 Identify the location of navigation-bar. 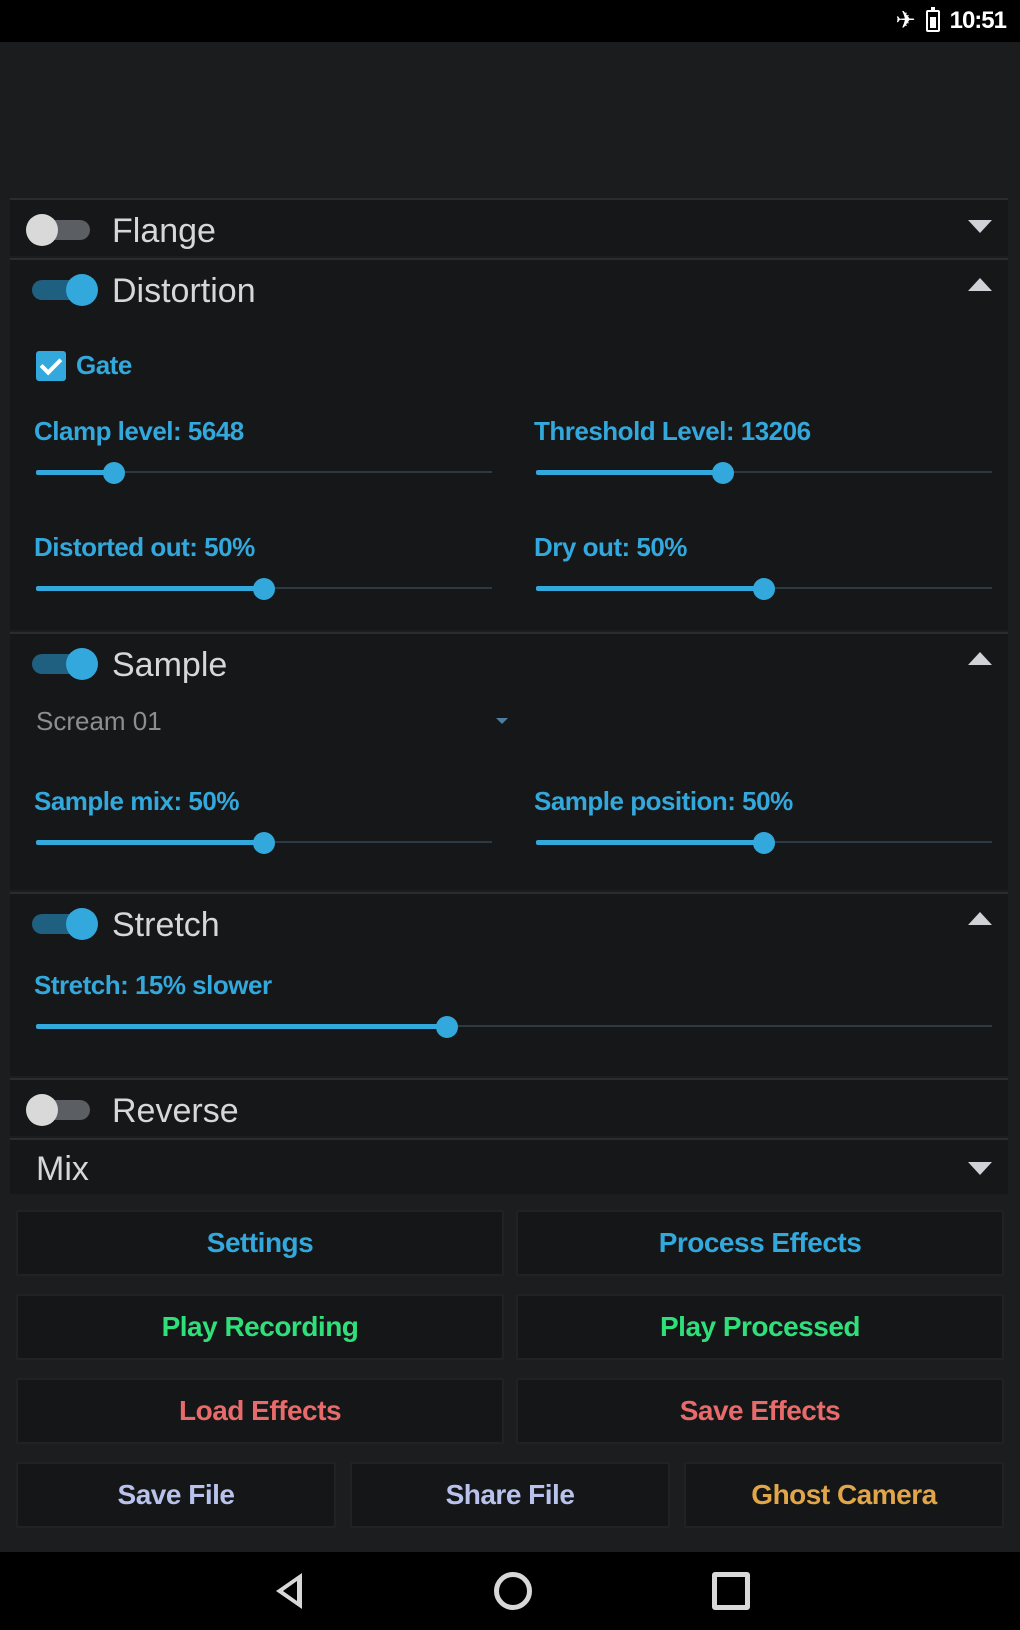
(510, 1591).